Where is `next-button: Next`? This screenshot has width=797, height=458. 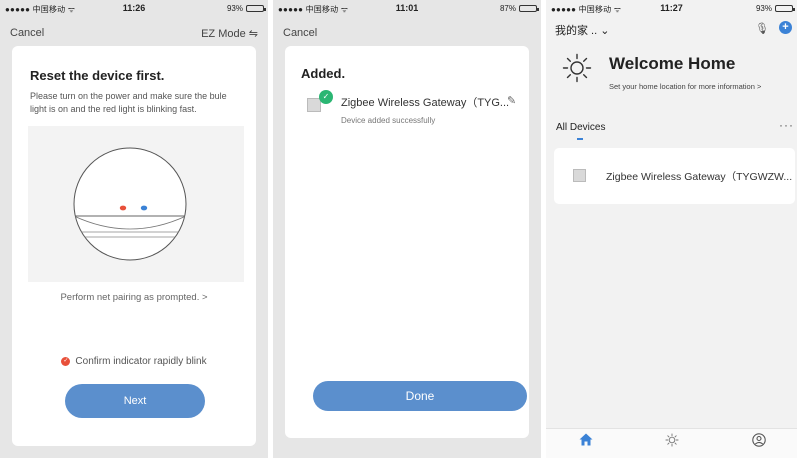 next-button: Next is located at coordinates (135, 401).